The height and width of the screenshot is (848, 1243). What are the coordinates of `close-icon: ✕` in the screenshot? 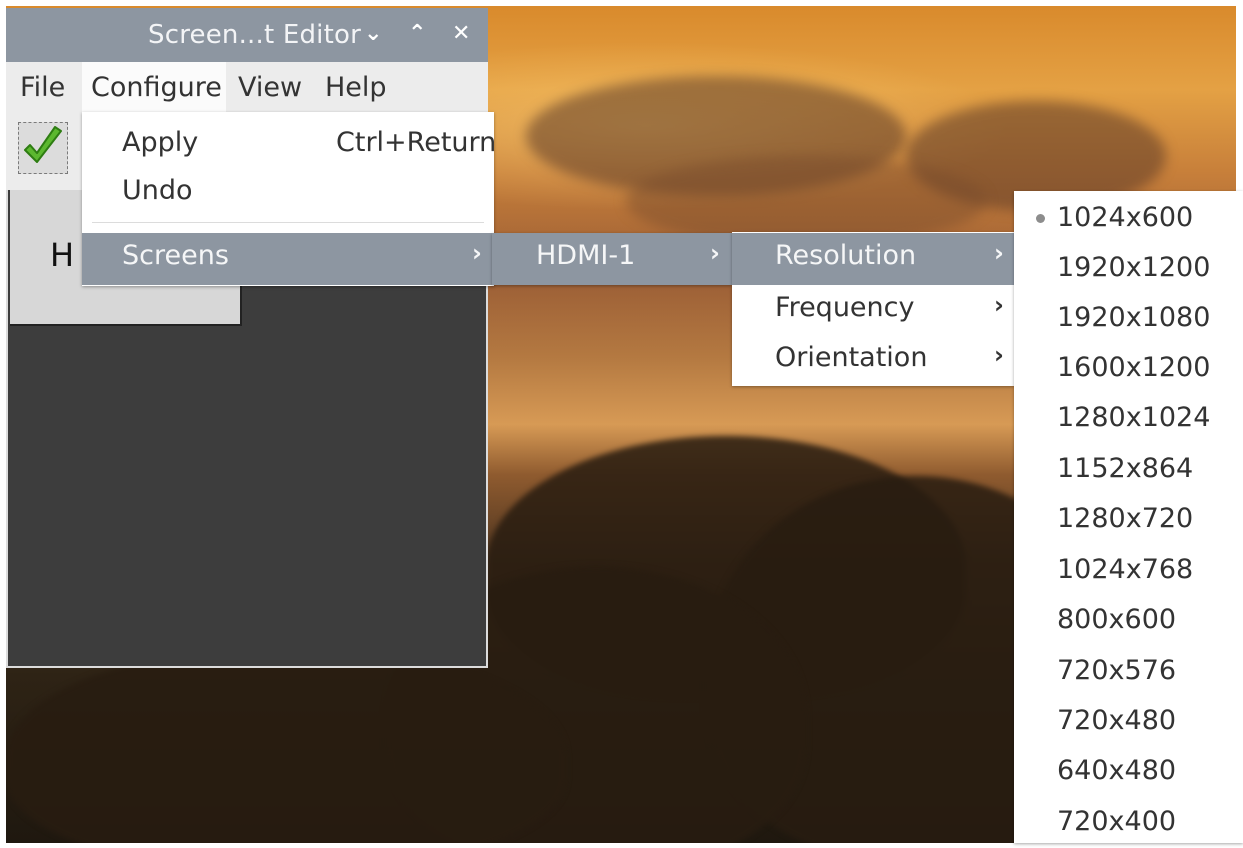 It's located at (461, 34).